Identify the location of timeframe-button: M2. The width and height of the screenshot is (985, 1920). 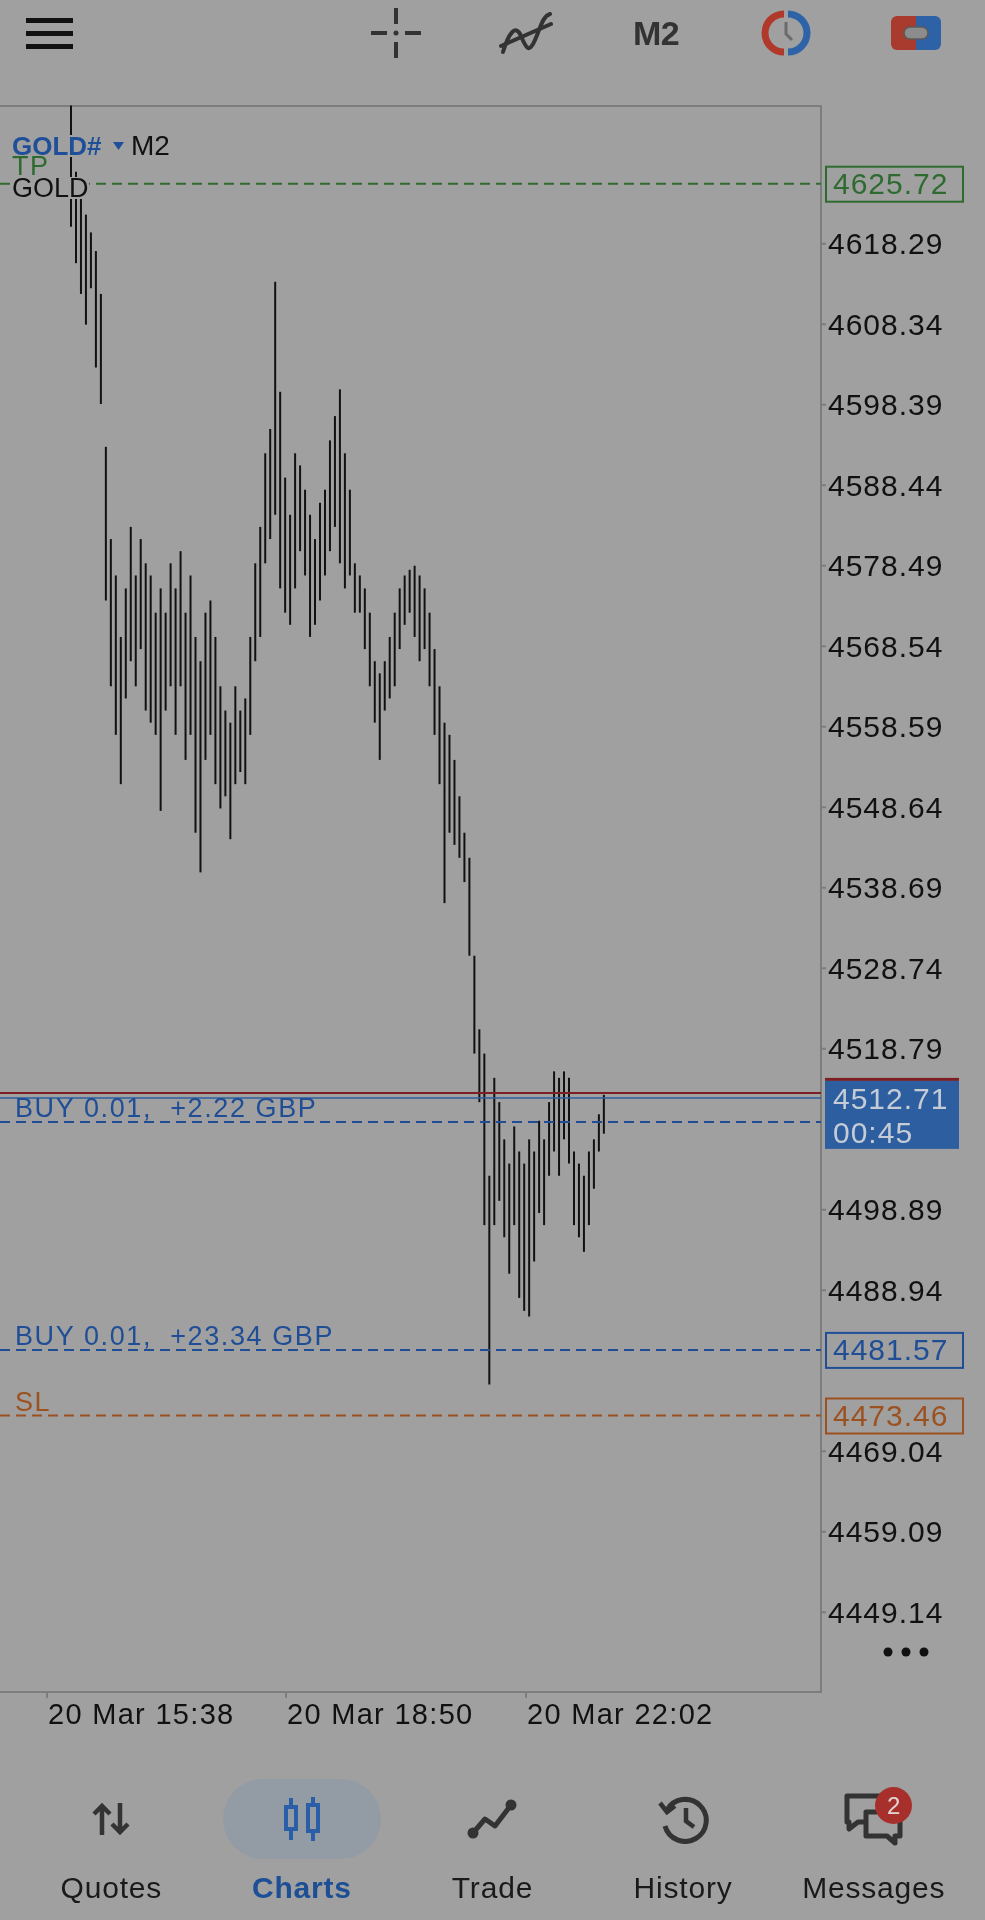
(656, 33).